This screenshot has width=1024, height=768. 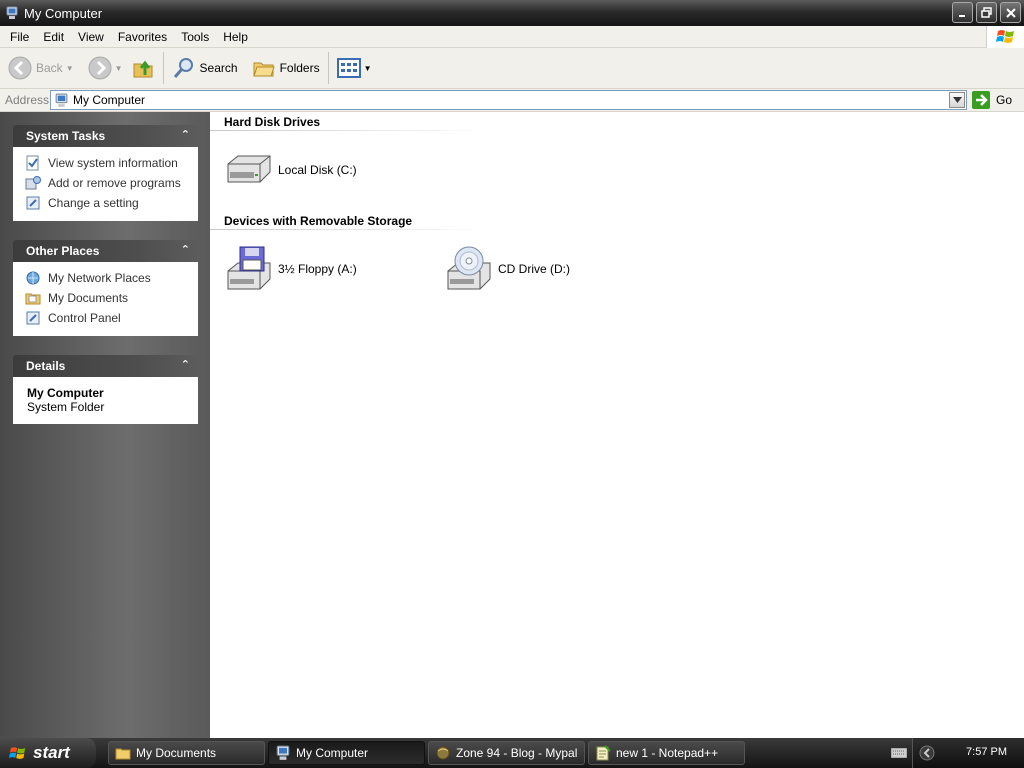 I want to click on task-label: Change a setting, so click(x=93, y=203).